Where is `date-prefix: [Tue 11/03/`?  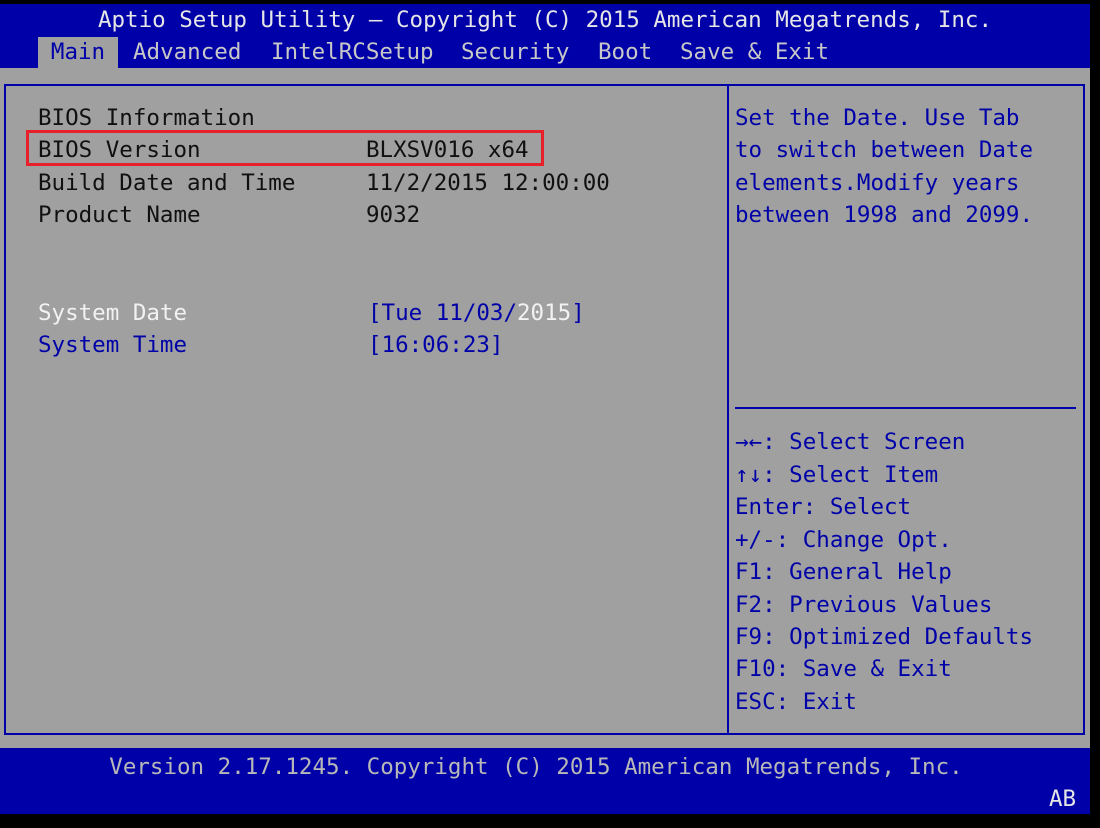 date-prefix: [Tue 11/03/ is located at coordinates (443, 313).